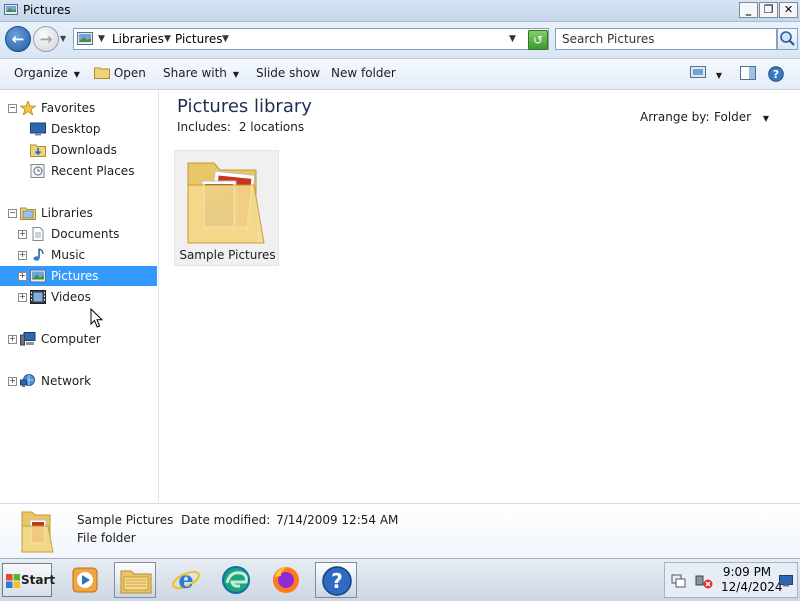 The height and width of the screenshot is (601, 800). What do you see at coordinates (68, 108) in the screenshot?
I see `nav-favorites-label: Favorites` at bounding box center [68, 108].